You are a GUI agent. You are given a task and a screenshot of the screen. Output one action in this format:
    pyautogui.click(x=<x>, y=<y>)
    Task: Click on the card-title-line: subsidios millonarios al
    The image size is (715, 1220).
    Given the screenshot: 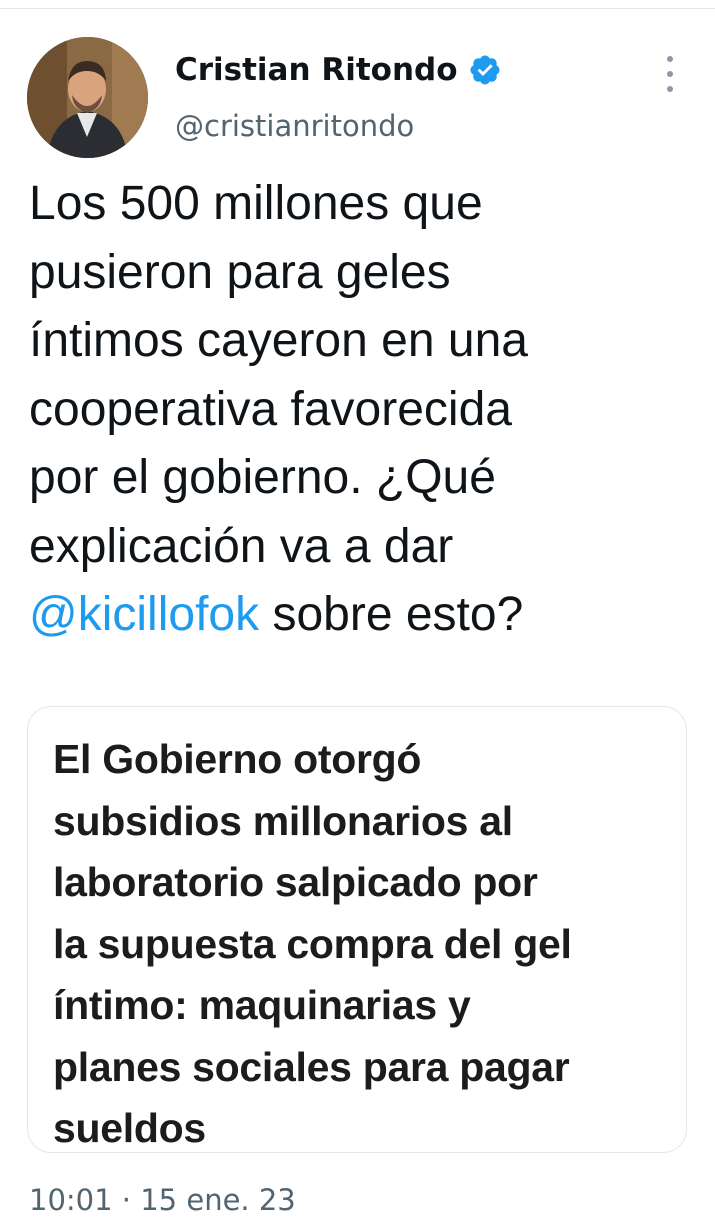 What is the action you would take?
    pyautogui.click(x=283, y=820)
    